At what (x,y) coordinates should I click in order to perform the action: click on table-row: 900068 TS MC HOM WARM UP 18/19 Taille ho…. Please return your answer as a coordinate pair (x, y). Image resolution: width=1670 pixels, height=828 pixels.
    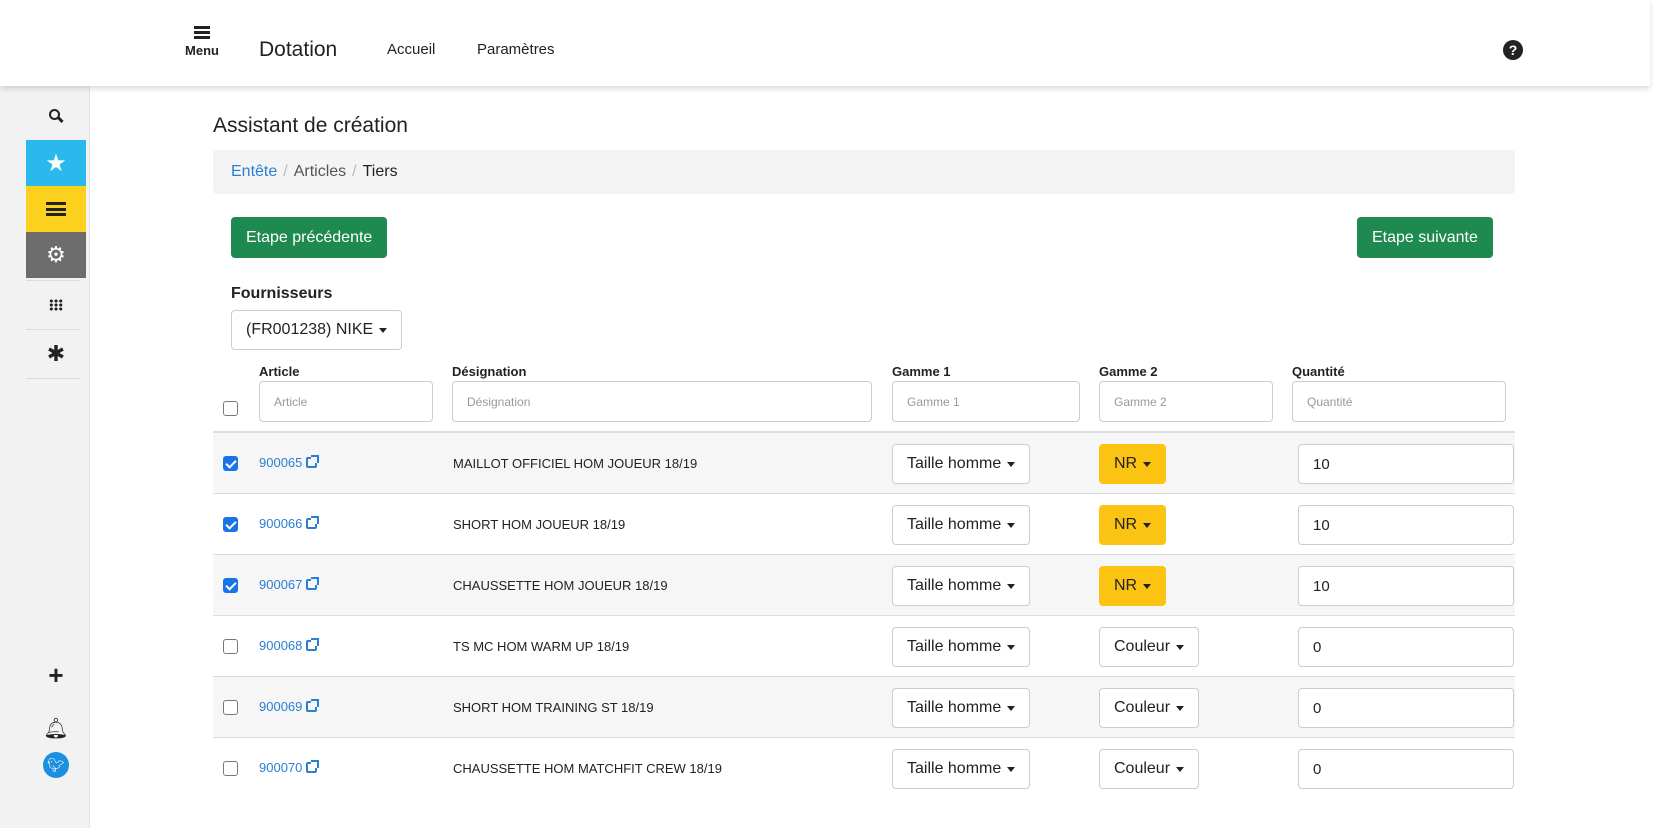
    Looking at the image, I should click on (864, 646).